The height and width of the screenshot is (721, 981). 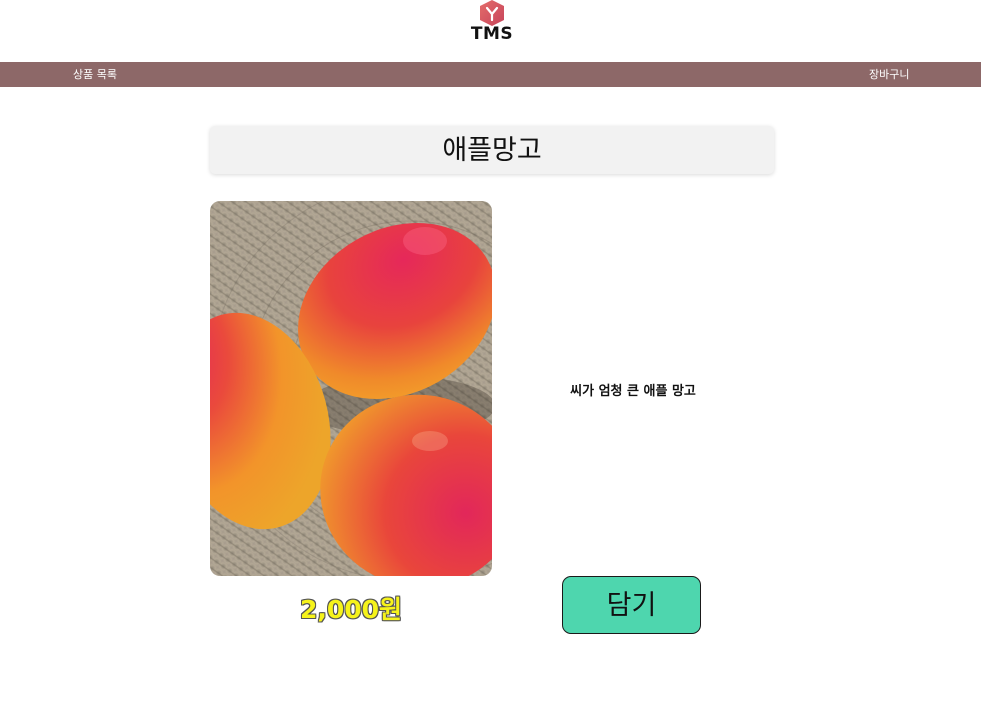 What do you see at coordinates (351, 388) in the screenshot?
I see `product-image` at bounding box center [351, 388].